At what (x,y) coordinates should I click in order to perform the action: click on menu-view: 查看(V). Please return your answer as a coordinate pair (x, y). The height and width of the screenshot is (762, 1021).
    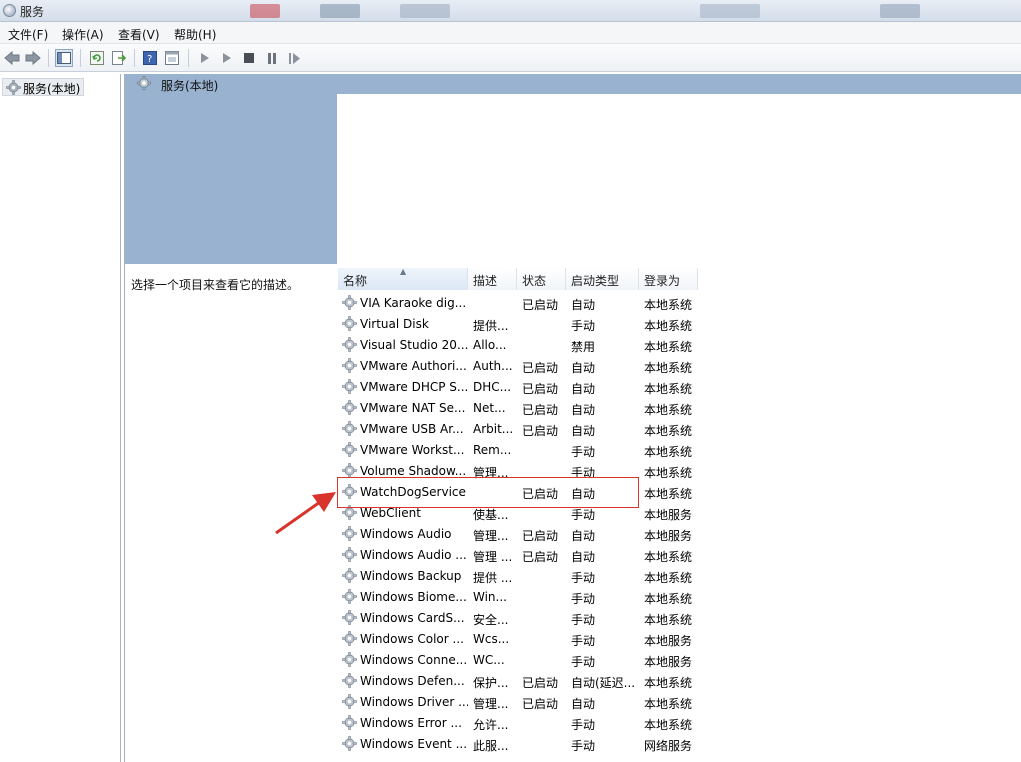
    Looking at the image, I should click on (139, 34).